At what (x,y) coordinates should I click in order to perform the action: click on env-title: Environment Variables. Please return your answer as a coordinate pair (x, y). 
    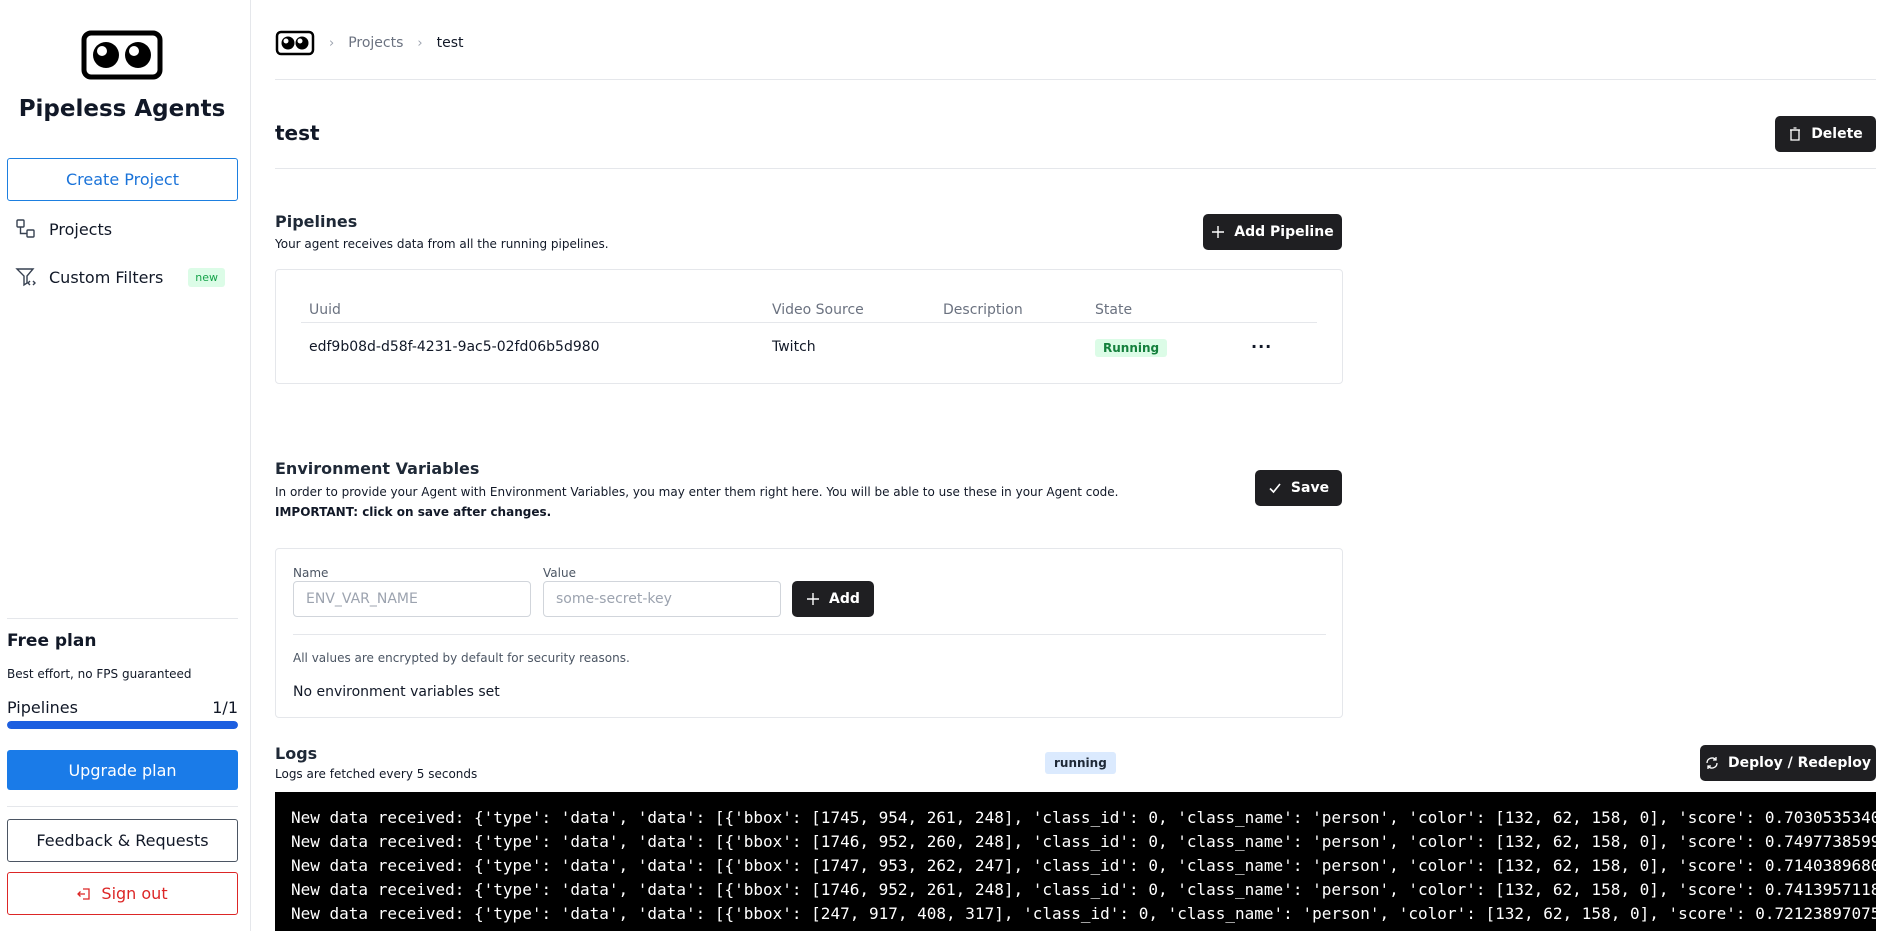
    Looking at the image, I should click on (377, 468).